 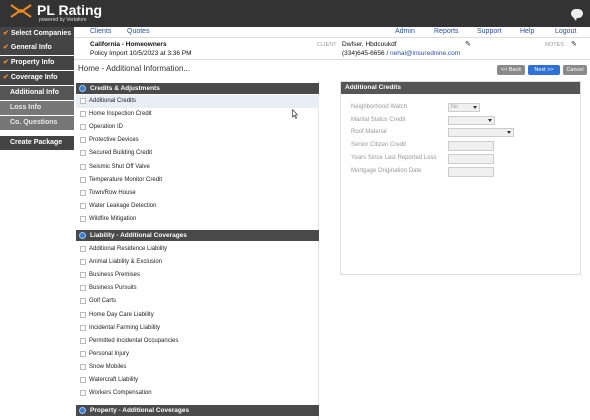 I want to click on pl-rating-logo: PL Rating powered by Vertafore, so click(x=56, y=13).